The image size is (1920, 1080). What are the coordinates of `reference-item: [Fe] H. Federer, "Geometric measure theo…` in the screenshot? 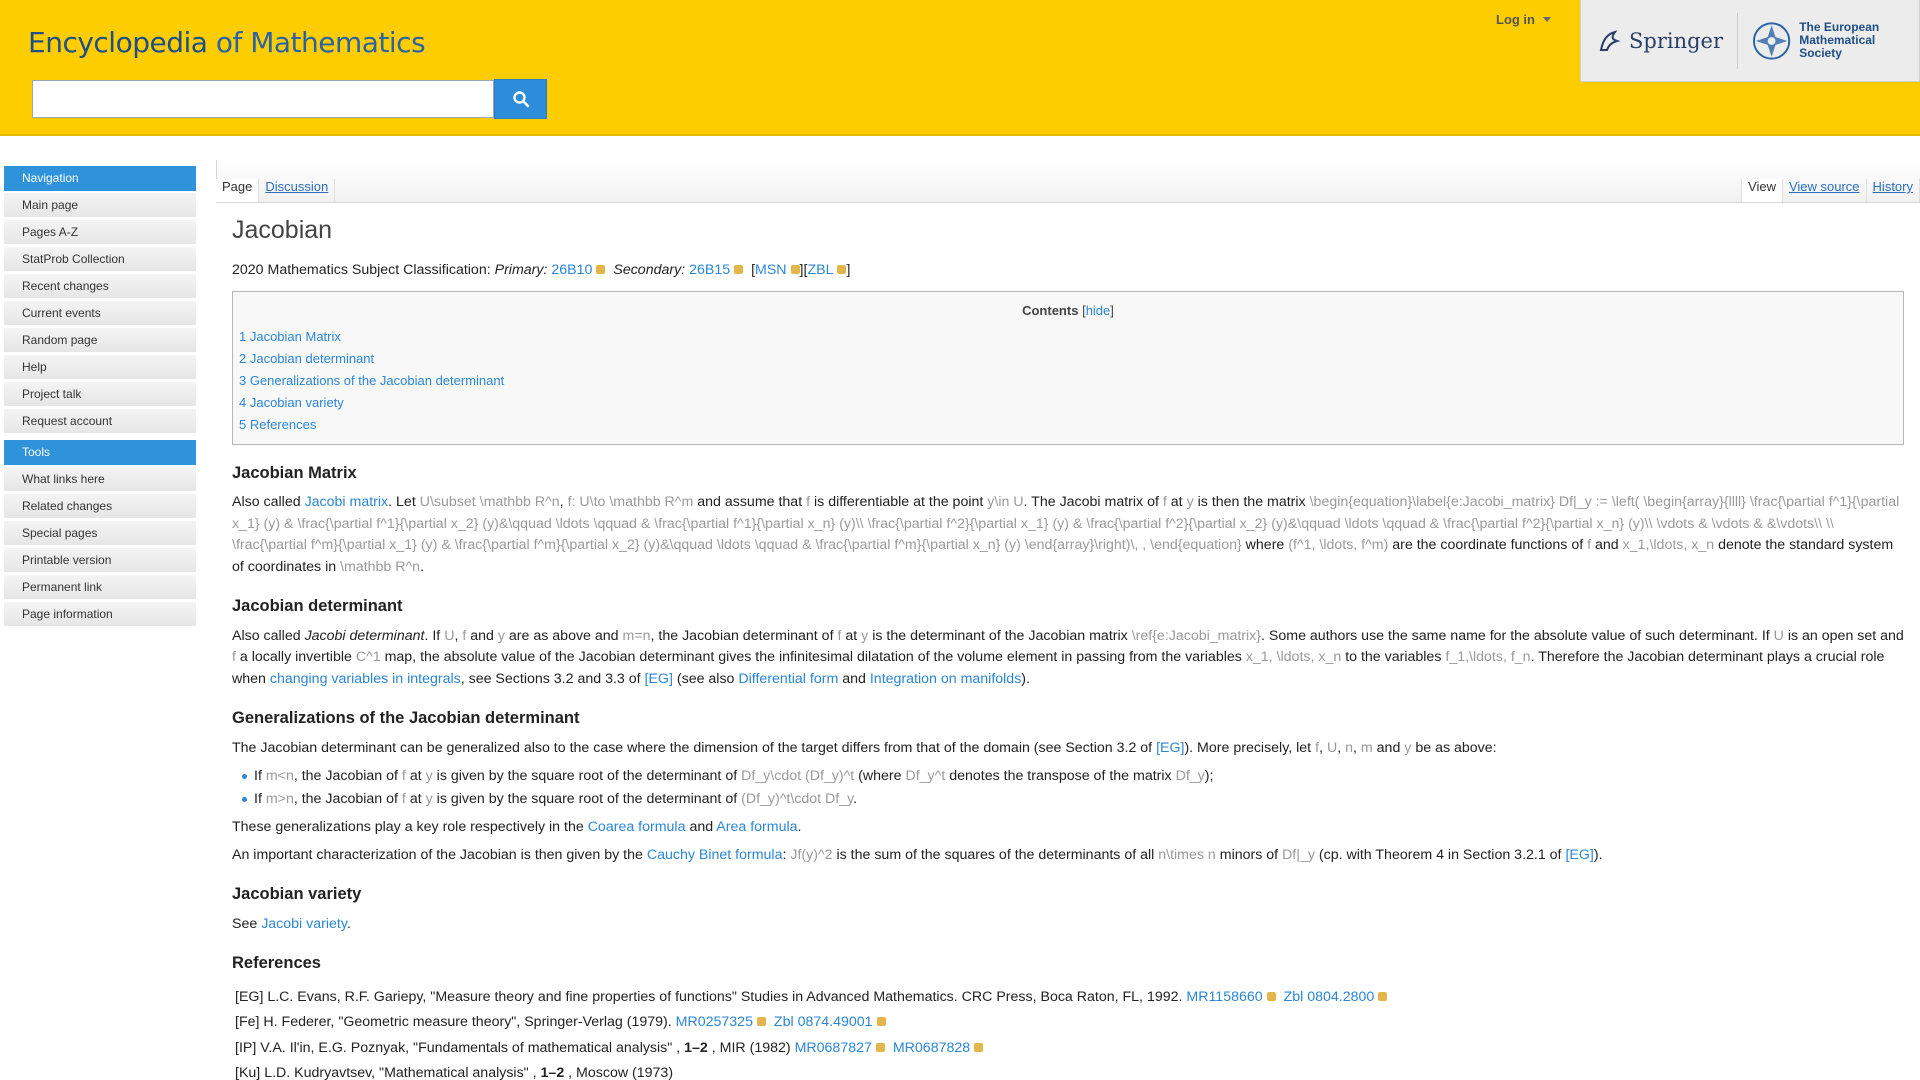 It's located at (1068, 1023).